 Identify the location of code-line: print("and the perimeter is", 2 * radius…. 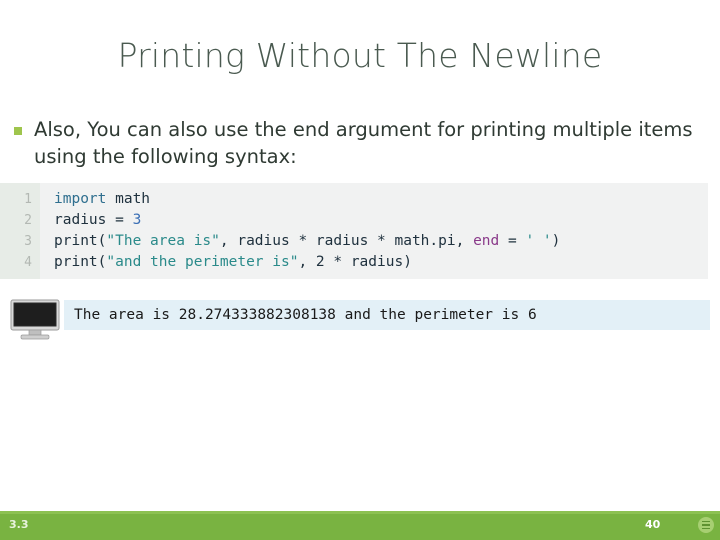
(381, 262).